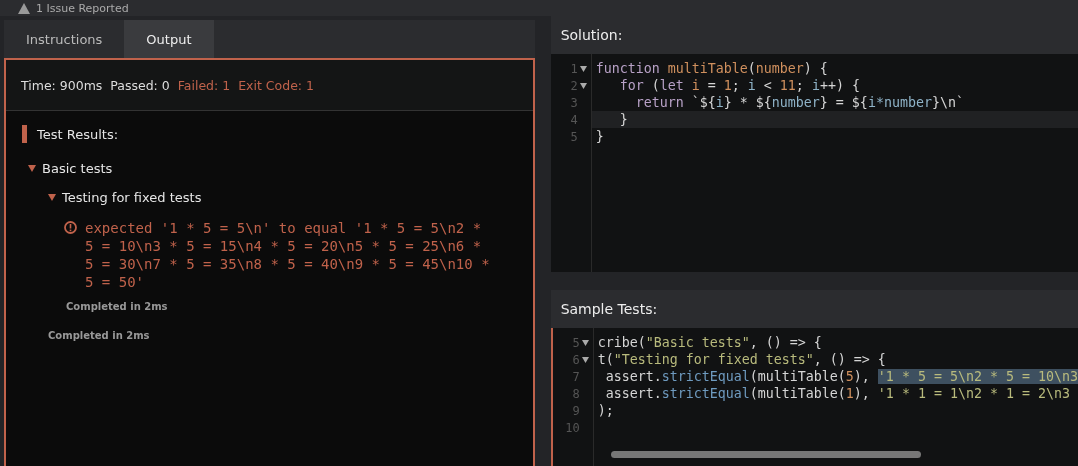 The height and width of the screenshot is (466, 1078). Describe the element at coordinates (132, 197) in the screenshot. I see `test-case-title: Testing for fixed tests` at that location.